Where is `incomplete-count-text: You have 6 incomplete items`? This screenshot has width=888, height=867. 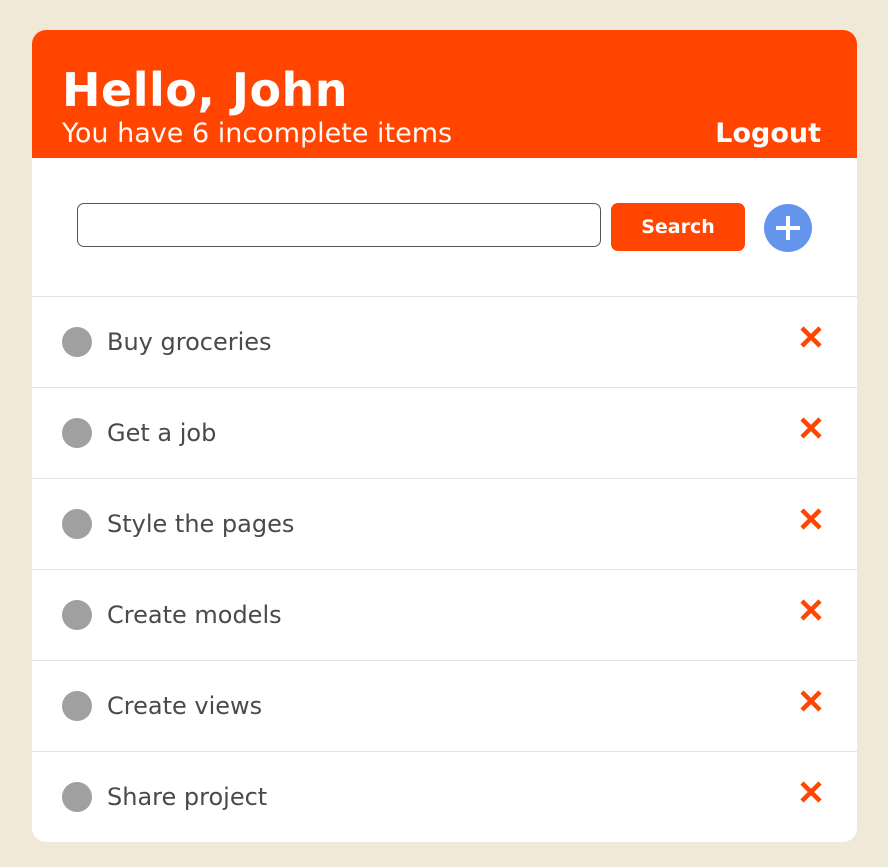
incomplete-count-text: You have 6 incomplete items is located at coordinates (257, 133).